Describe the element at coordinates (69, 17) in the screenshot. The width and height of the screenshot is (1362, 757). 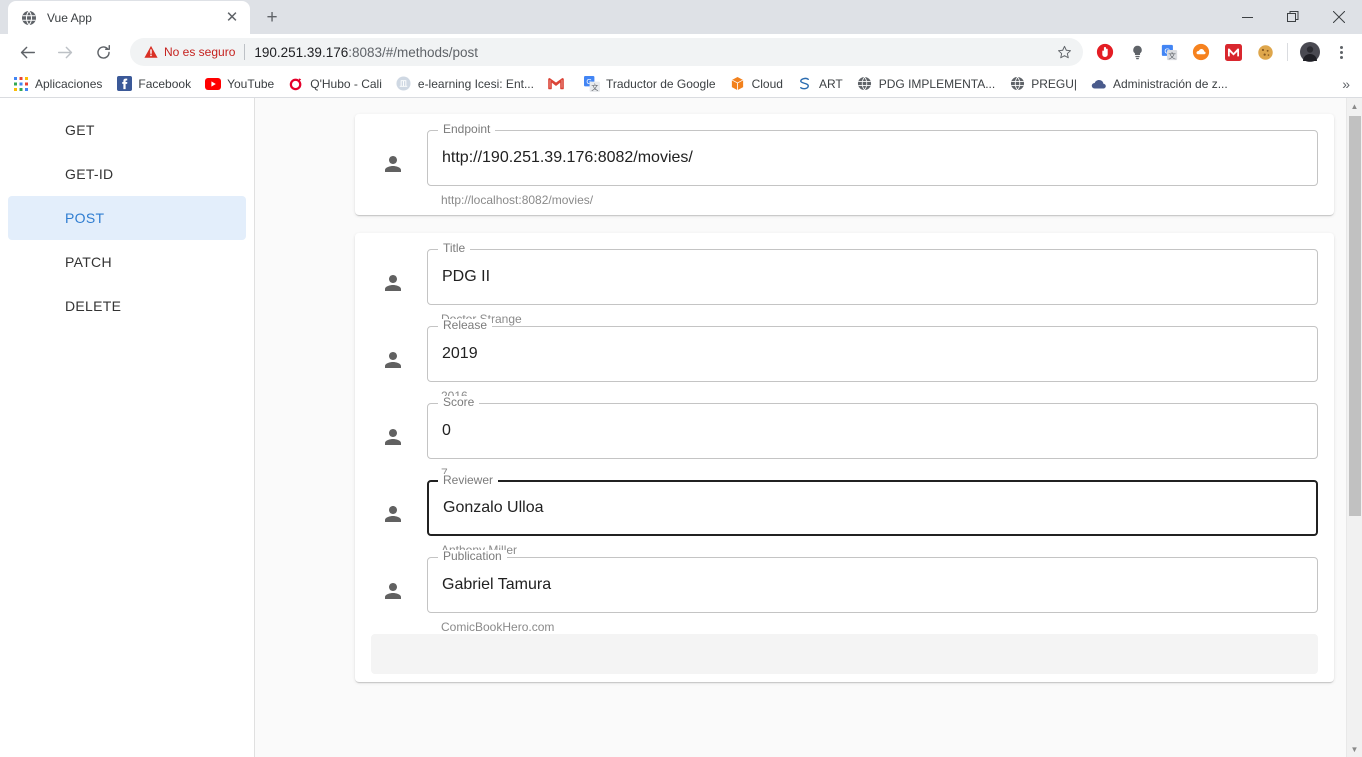
I see `tab-title: Vue App` at that location.